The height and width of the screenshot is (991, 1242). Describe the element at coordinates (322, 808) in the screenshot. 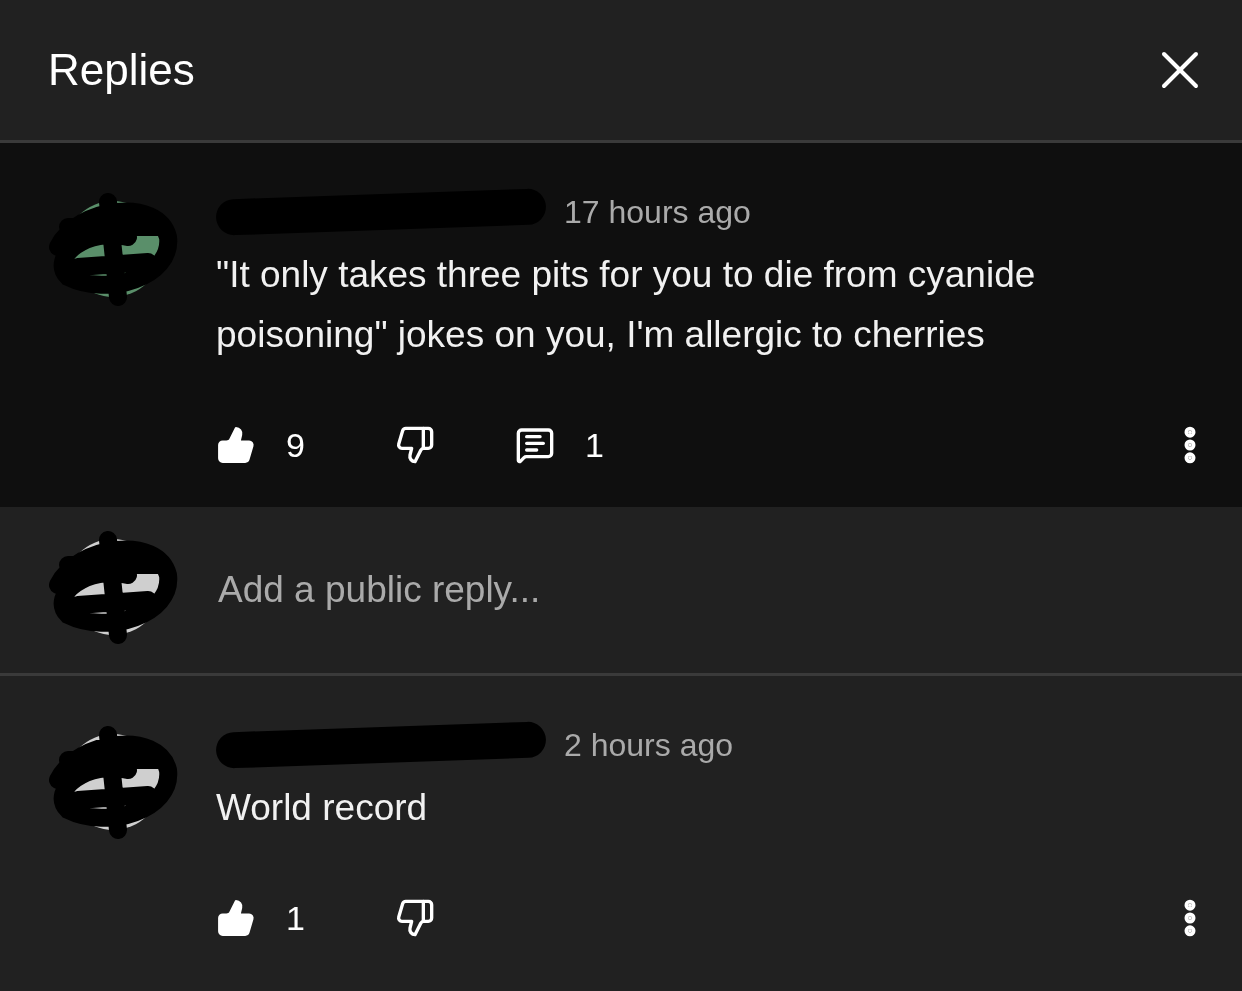

I see `comment-text: World record` at that location.